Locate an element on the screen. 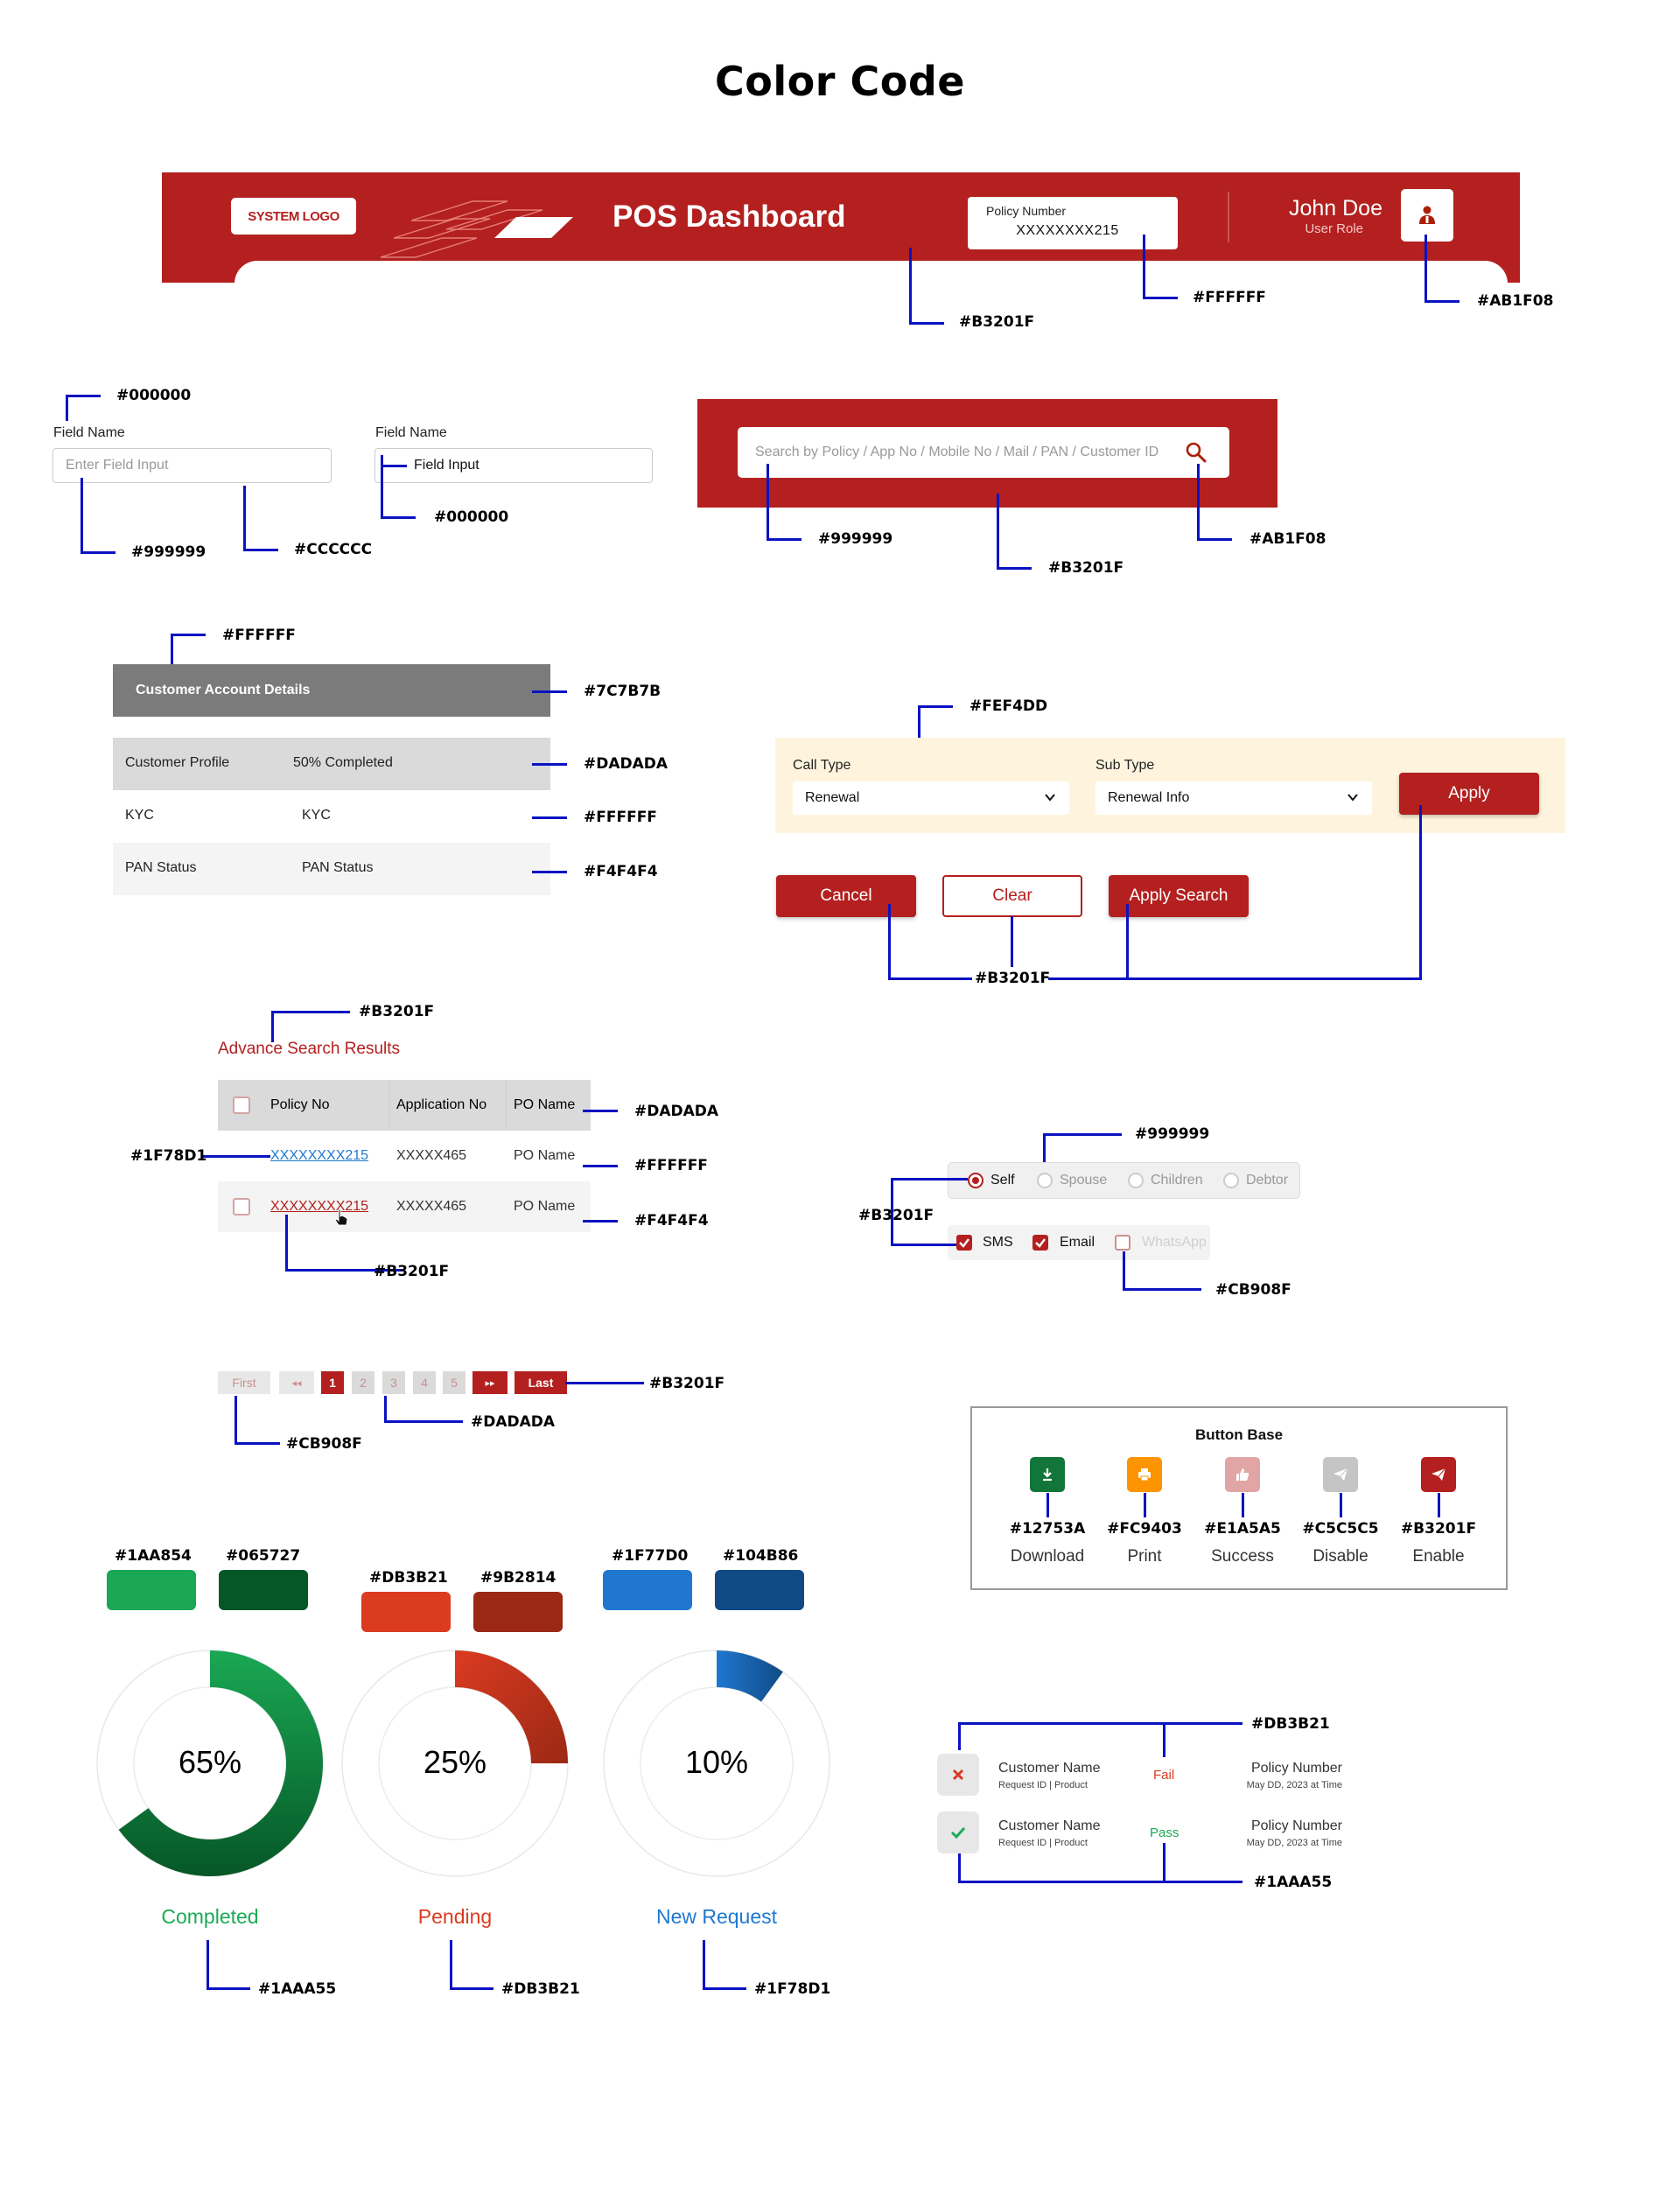  prev-page-button: ◂◂ is located at coordinates (296, 1382).